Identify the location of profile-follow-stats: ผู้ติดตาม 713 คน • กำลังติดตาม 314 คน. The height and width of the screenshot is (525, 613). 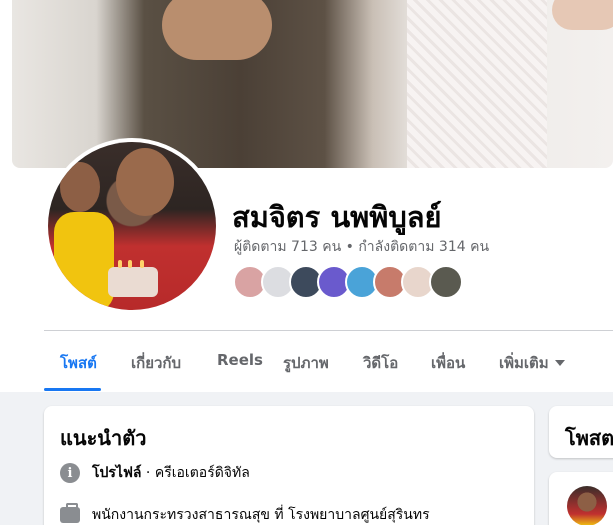
(361, 247).